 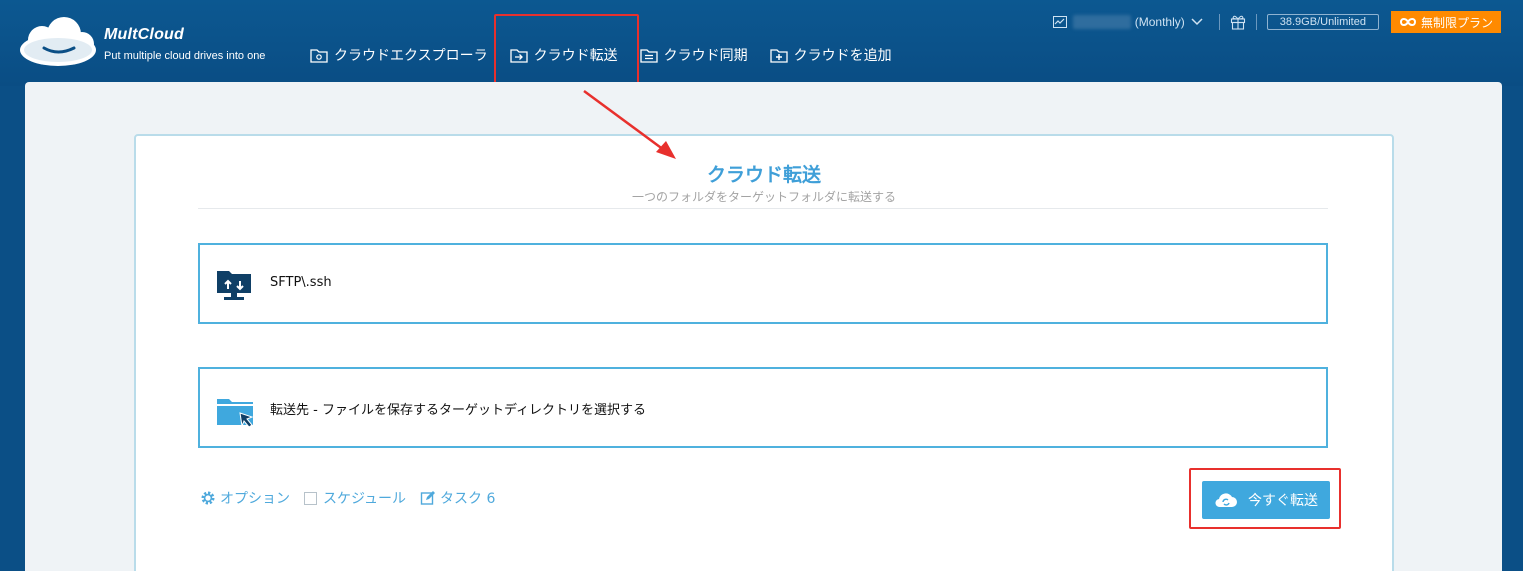 What do you see at coordinates (234, 285) in the screenshot?
I see `sftp-folder-icon` at bounding box center [234, 285].